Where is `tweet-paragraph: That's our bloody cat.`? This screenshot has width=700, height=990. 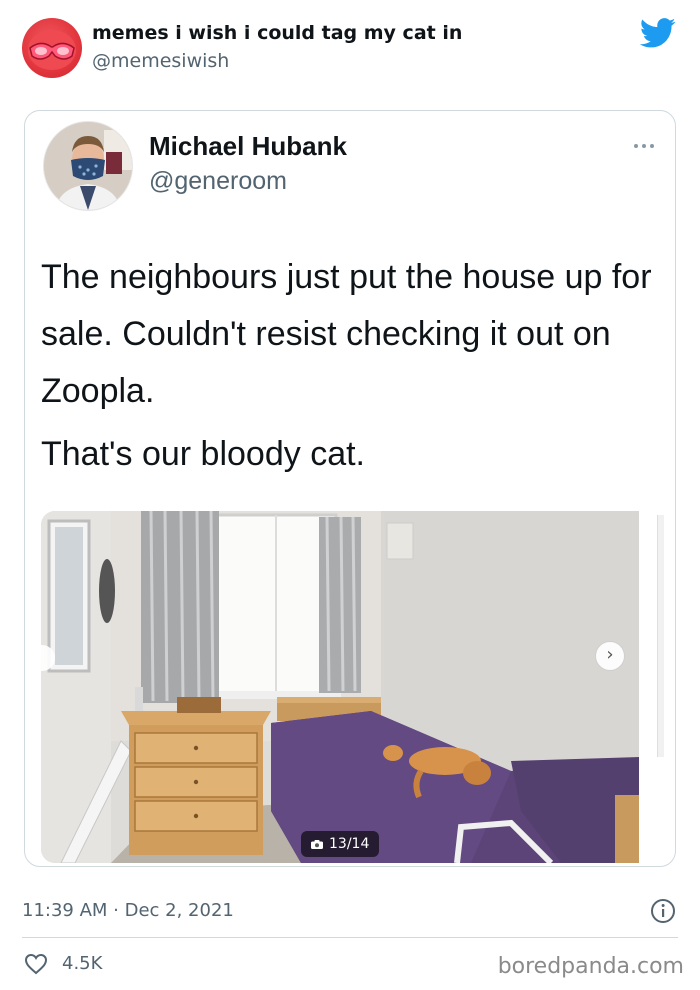 tweet-paragraph: That's our bloody cat. is located at coordinates (203, 454).